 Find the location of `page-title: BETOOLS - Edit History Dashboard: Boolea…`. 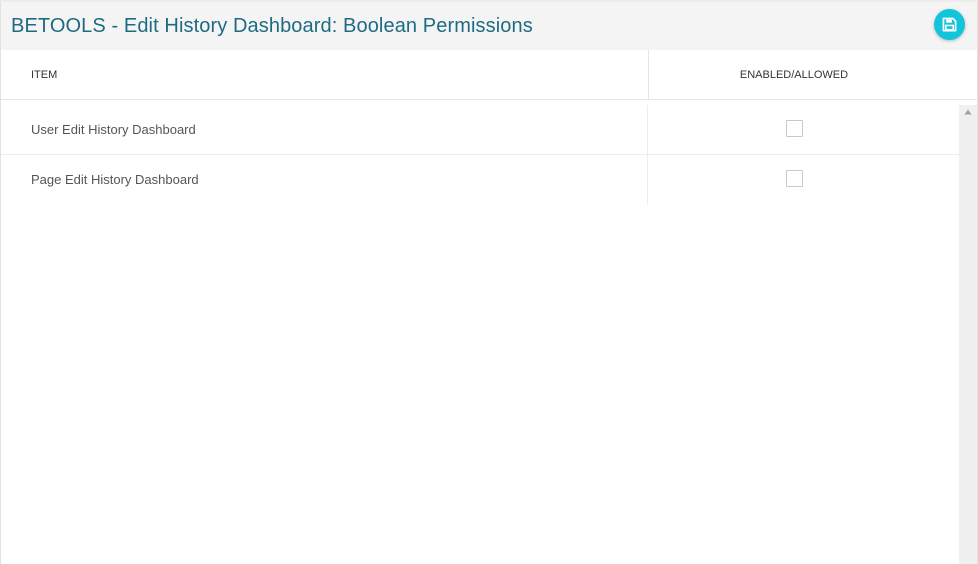

page-title: BETOOLS - Edit History Dashboard: Boolea… is located at coordinates (272, 26).